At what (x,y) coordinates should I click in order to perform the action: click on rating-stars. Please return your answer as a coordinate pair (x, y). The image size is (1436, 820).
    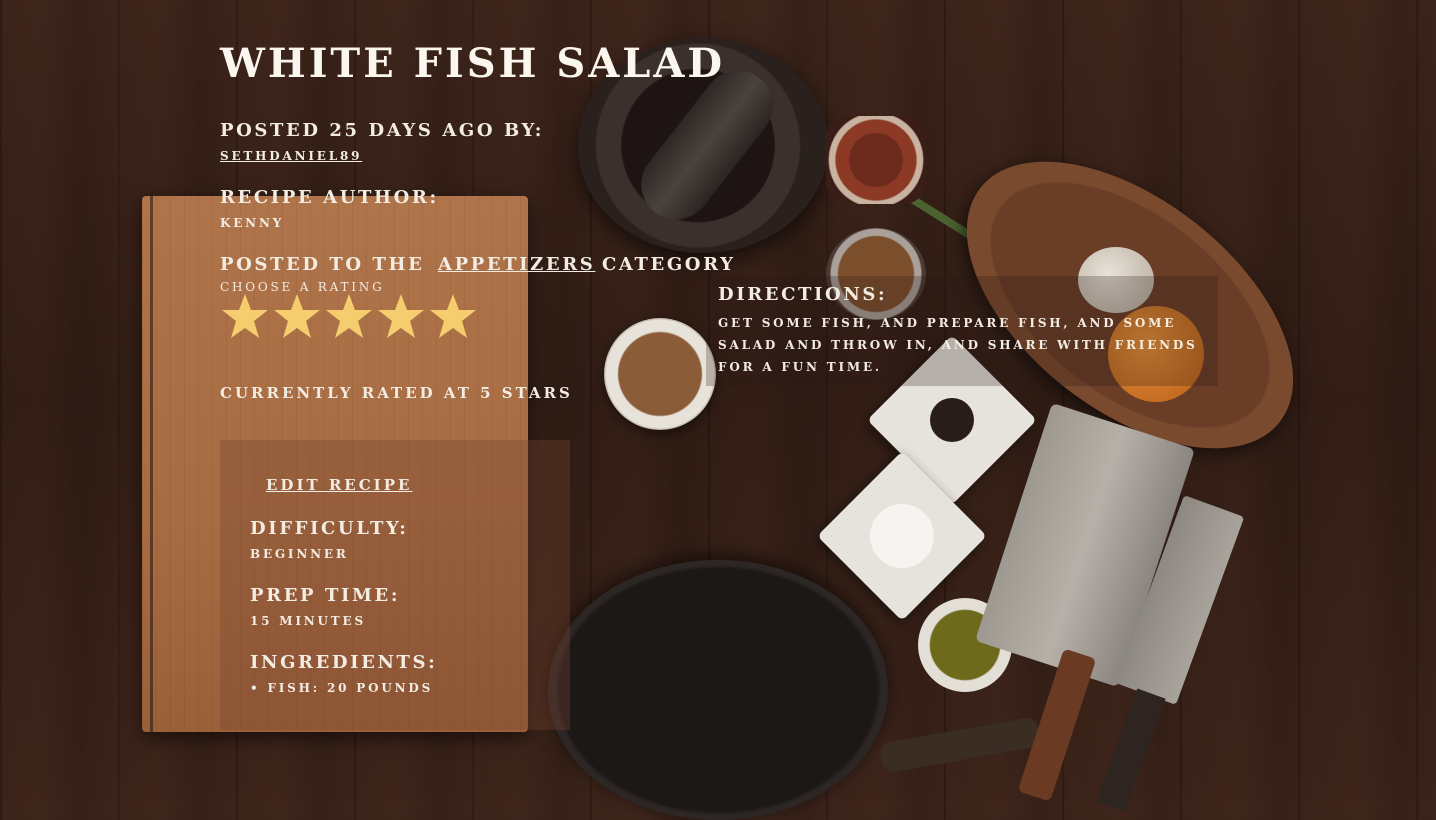
    Looking at the image, I should click on (349, 317).